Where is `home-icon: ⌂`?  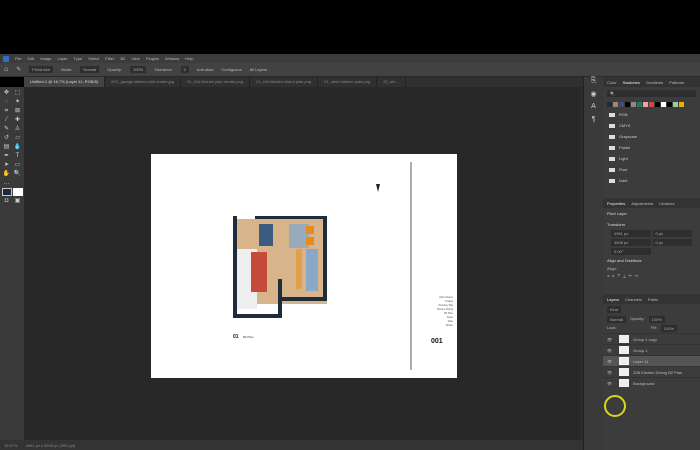
home-icon: ⌂ is located at coordinates (6, 69).